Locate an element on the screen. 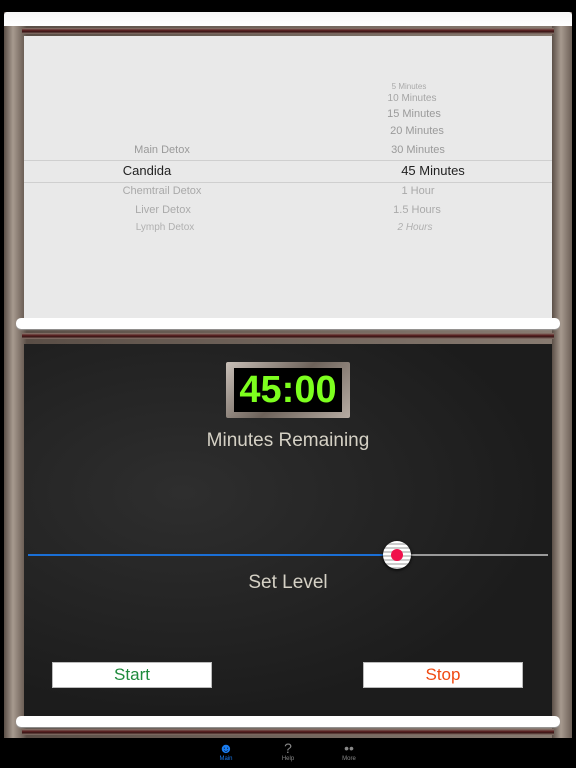  frame-right-rail is located at coordinates (562, 375).